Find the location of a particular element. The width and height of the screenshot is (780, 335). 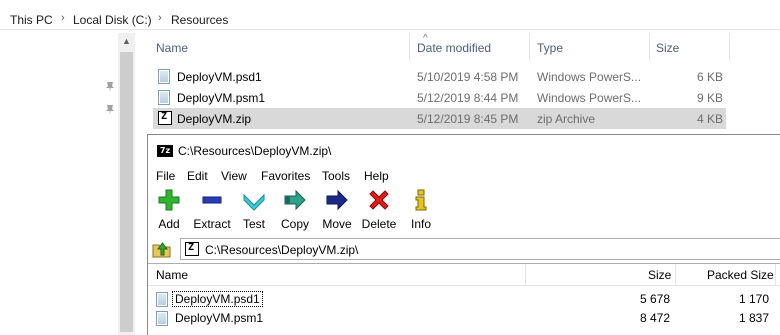

plus-icon is located at coordinates (169, 200).